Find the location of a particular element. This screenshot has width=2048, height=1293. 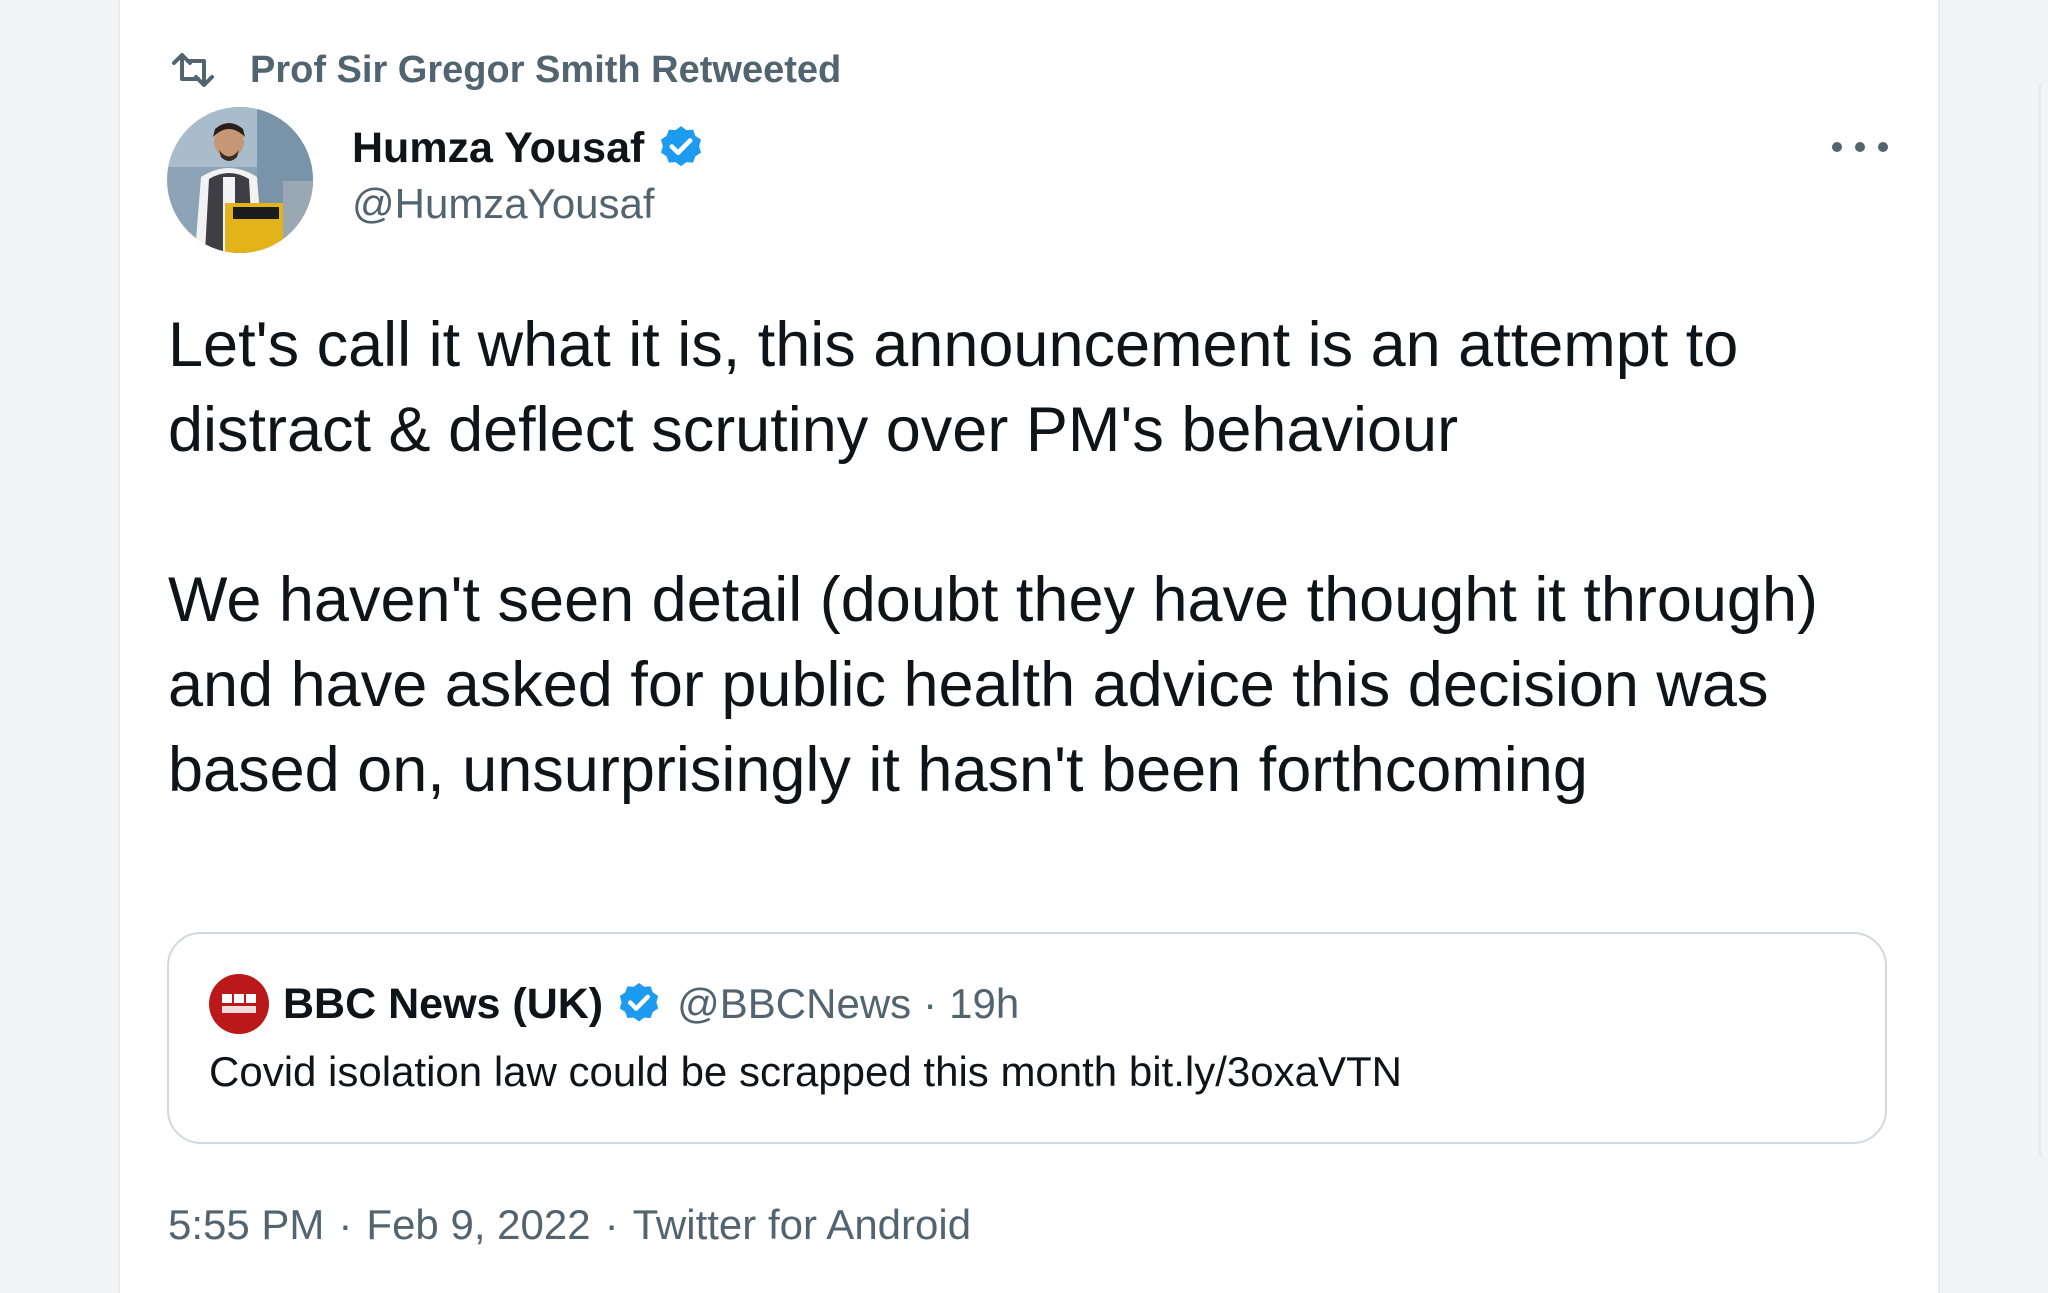

retweet-icon is located at coordinates (193, 70).